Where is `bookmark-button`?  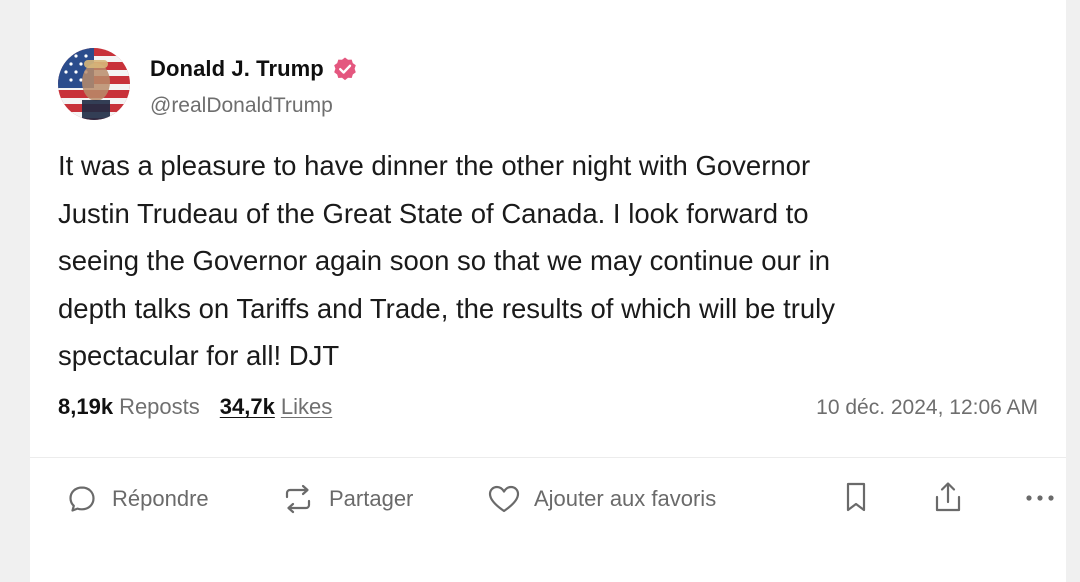 bookmark-button is located at coordinates (856, 499).